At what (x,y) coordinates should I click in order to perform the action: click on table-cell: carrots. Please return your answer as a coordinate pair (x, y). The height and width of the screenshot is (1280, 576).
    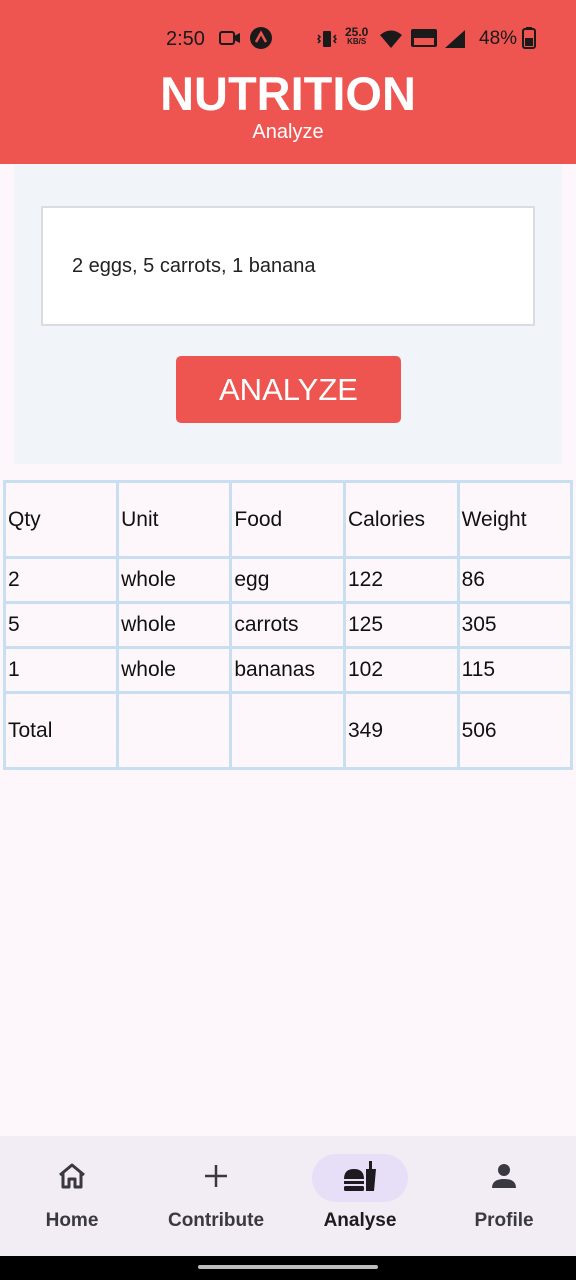
    Looking at the image, I should click on (287, 625).